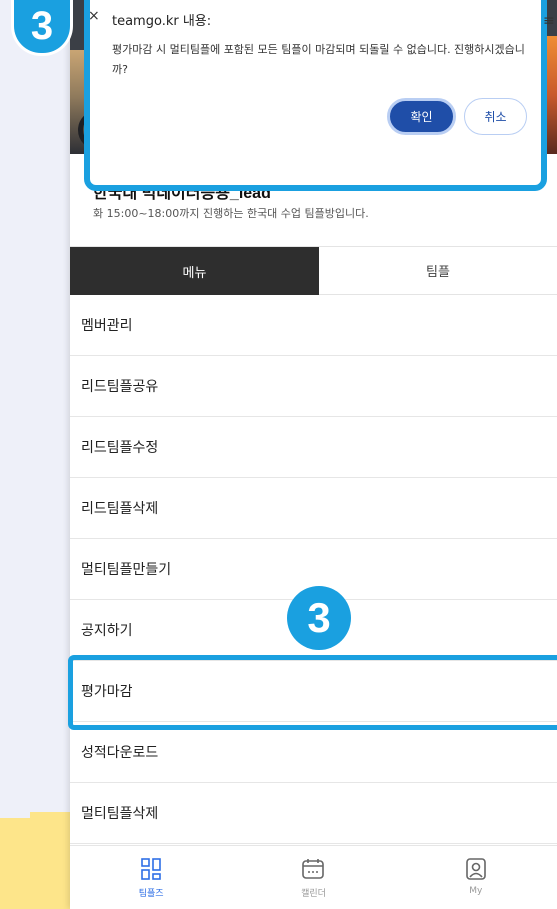 This screenshot has height=909, width=557. Describe the element at coordinates (313, 894) in the screenshot. I see `nav-label: 캘린더` at that location.